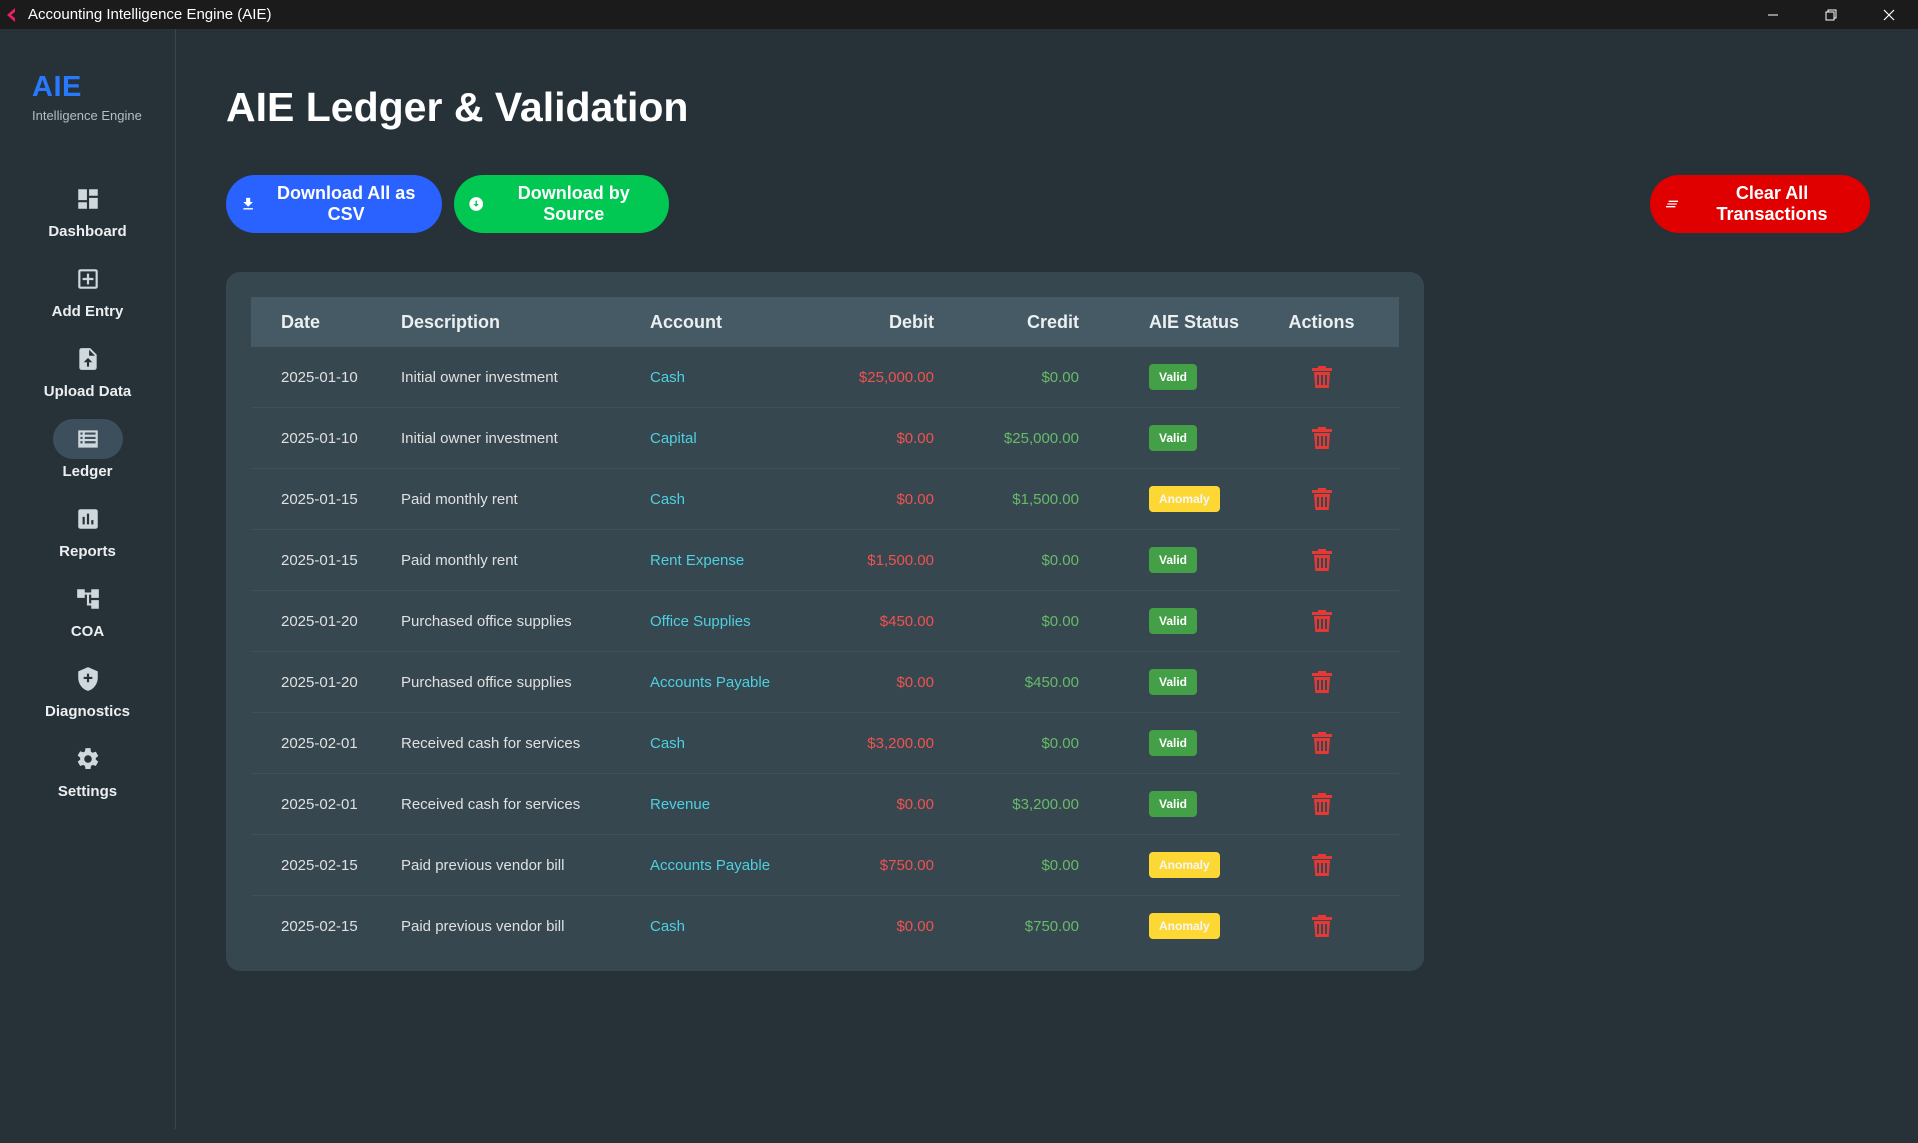  I want to click on minimize-button, so click(1773, 14).